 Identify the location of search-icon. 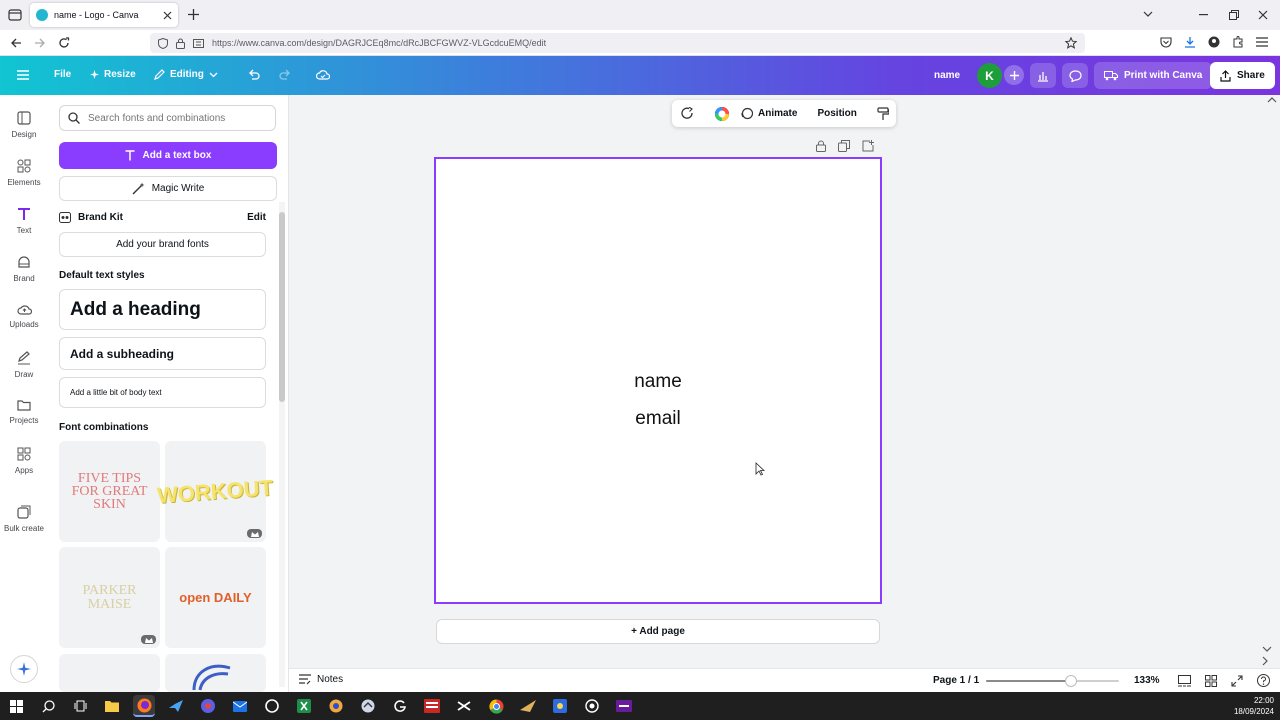
(48, 706).